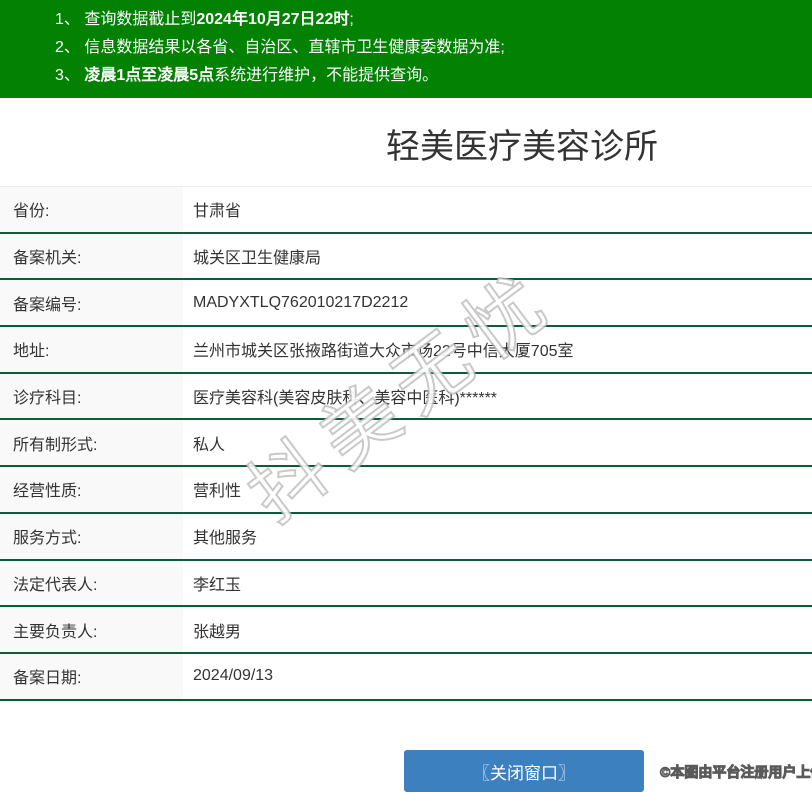 Image resolution: width=812 pixels, height=792 pixels. What do you see at coordinates (257, 259) in the screenshot?
I see `row-value: 城关区卫生健康局` at bounding box center [257, 259].